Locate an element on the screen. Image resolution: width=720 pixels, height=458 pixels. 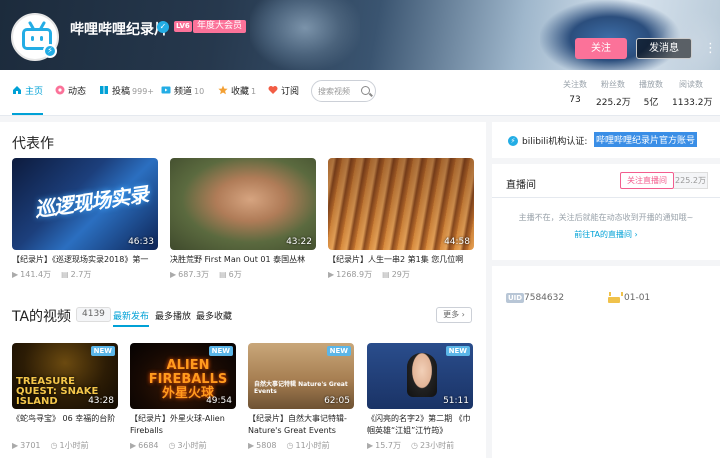
tab-subscriptions: 订阅 is located at coordinates (283, 92).